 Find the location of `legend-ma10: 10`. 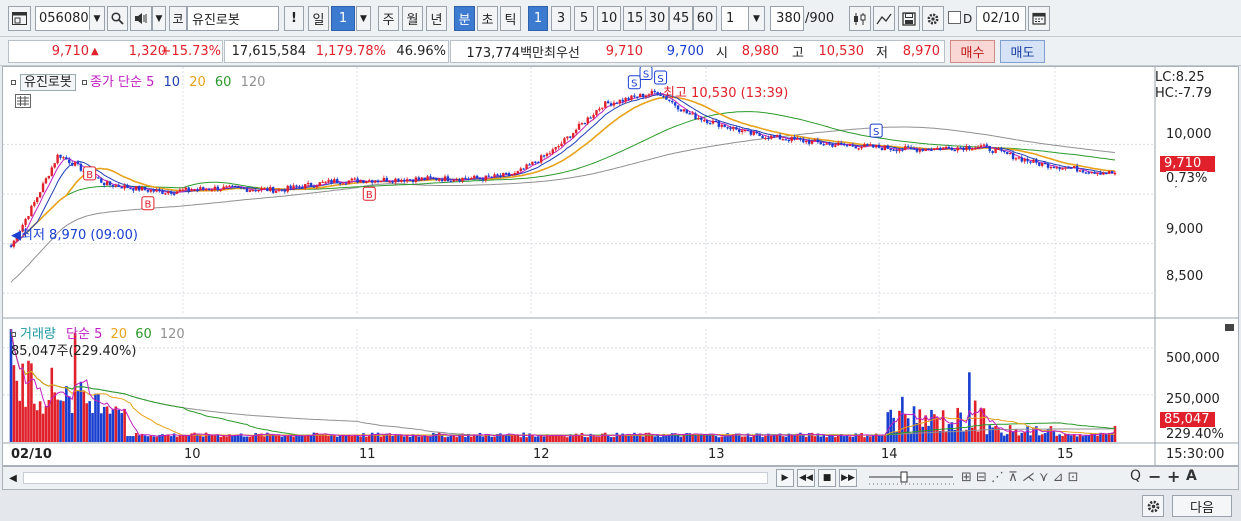

legend-ma10: 10 is located at coordinates (172, 82).